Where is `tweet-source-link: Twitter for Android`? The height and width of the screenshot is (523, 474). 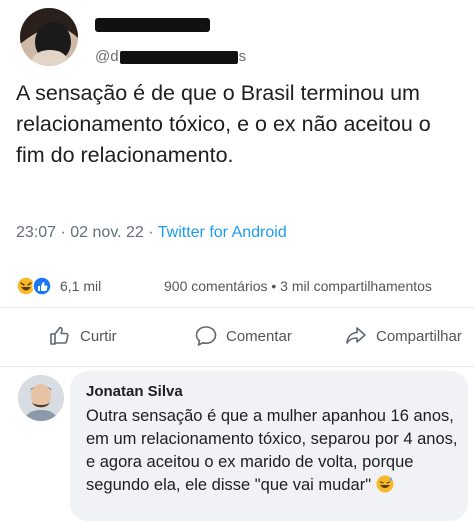 tweet-source-link: Twitter for Android is located at coordinates (222, 232).